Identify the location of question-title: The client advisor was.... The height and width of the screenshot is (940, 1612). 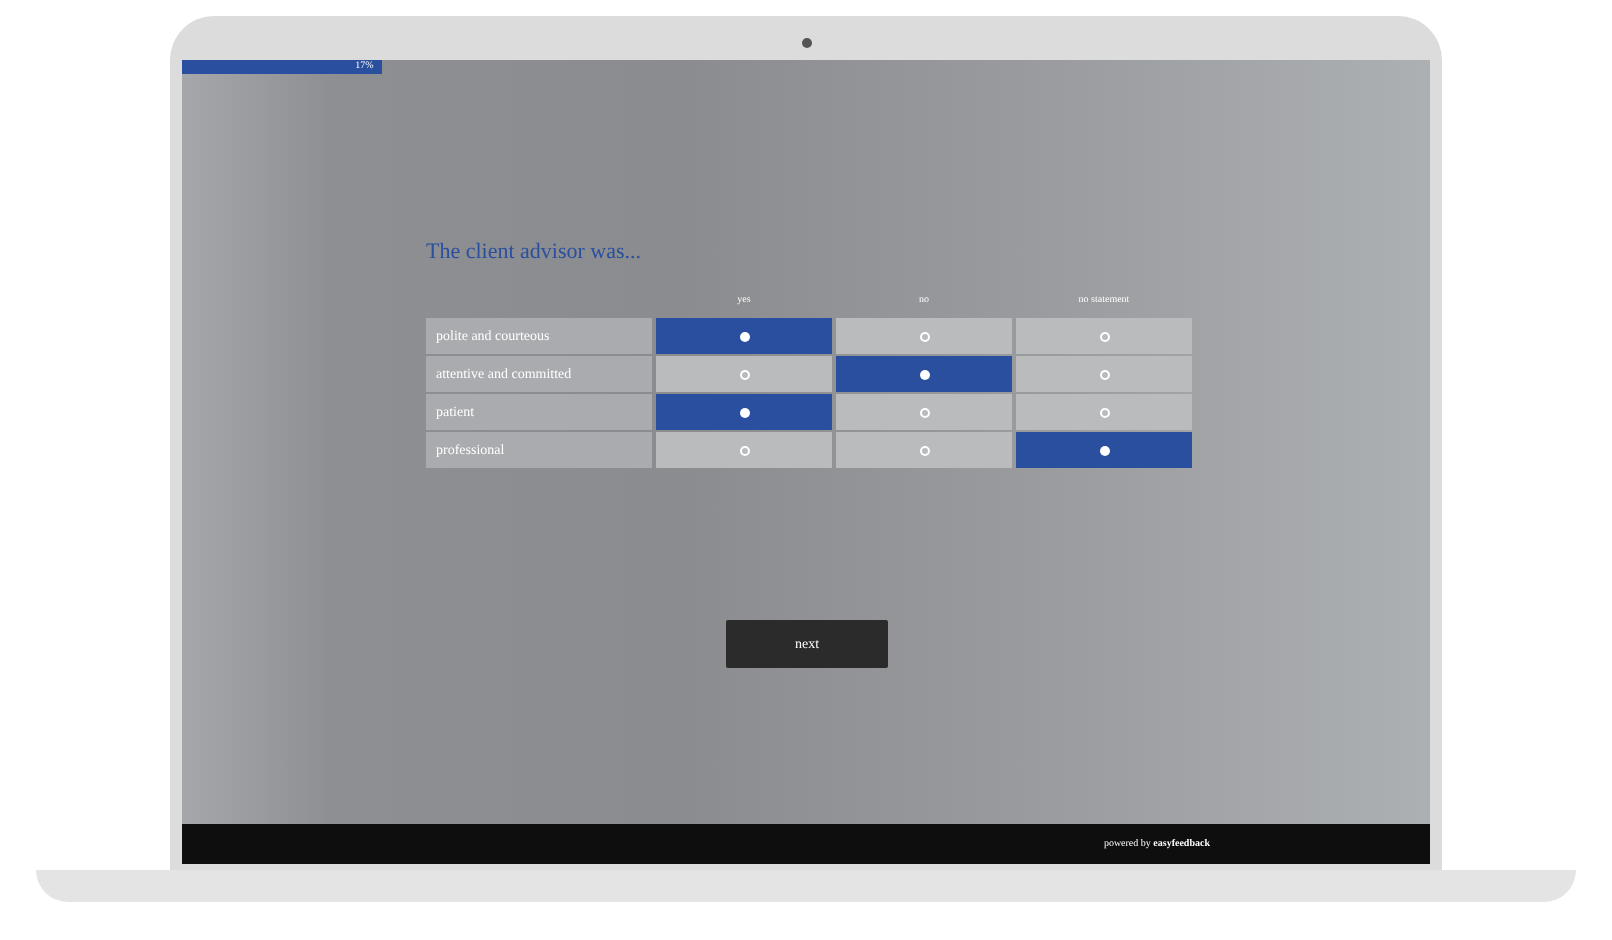
(535, 253).